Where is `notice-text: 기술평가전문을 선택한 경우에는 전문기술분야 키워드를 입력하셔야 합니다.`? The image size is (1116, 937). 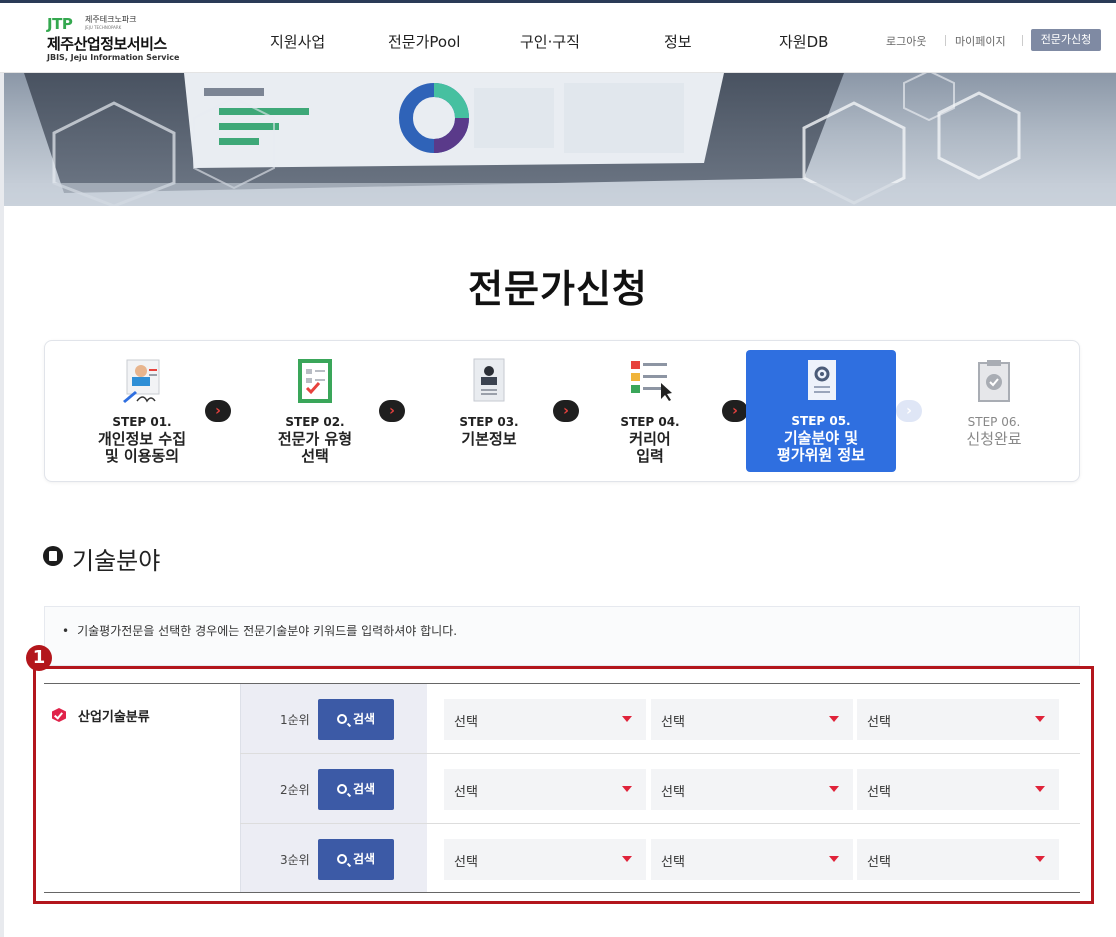
notice-text: 기술평가전문을 선택한 경우에는 전문기술분야 키워드를 입력하셔야 합니다. is located at coordinates (259, 630).